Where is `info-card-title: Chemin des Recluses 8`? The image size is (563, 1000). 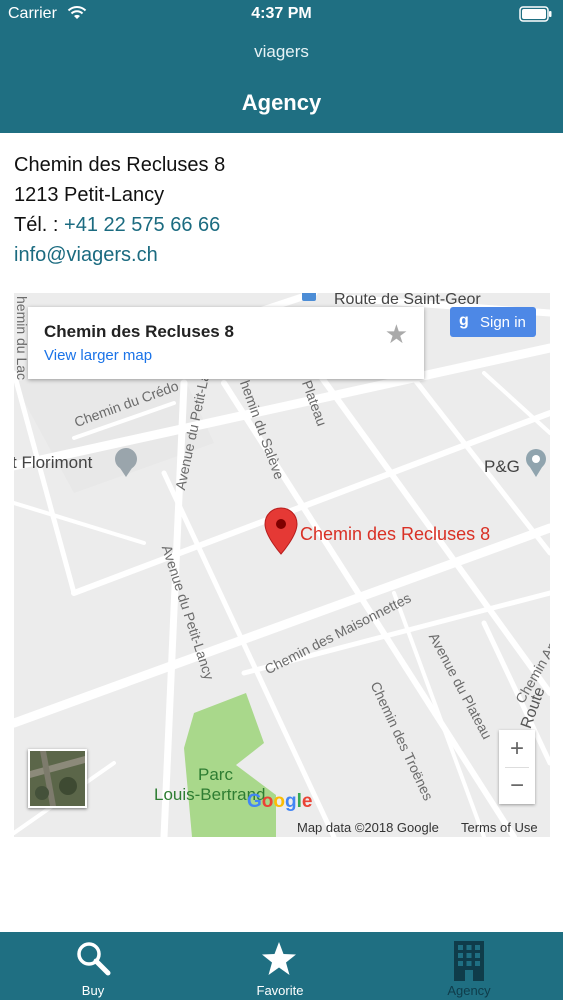
info-card-title: Chemin des Recluses 8 is located at coordinates (139, 331).